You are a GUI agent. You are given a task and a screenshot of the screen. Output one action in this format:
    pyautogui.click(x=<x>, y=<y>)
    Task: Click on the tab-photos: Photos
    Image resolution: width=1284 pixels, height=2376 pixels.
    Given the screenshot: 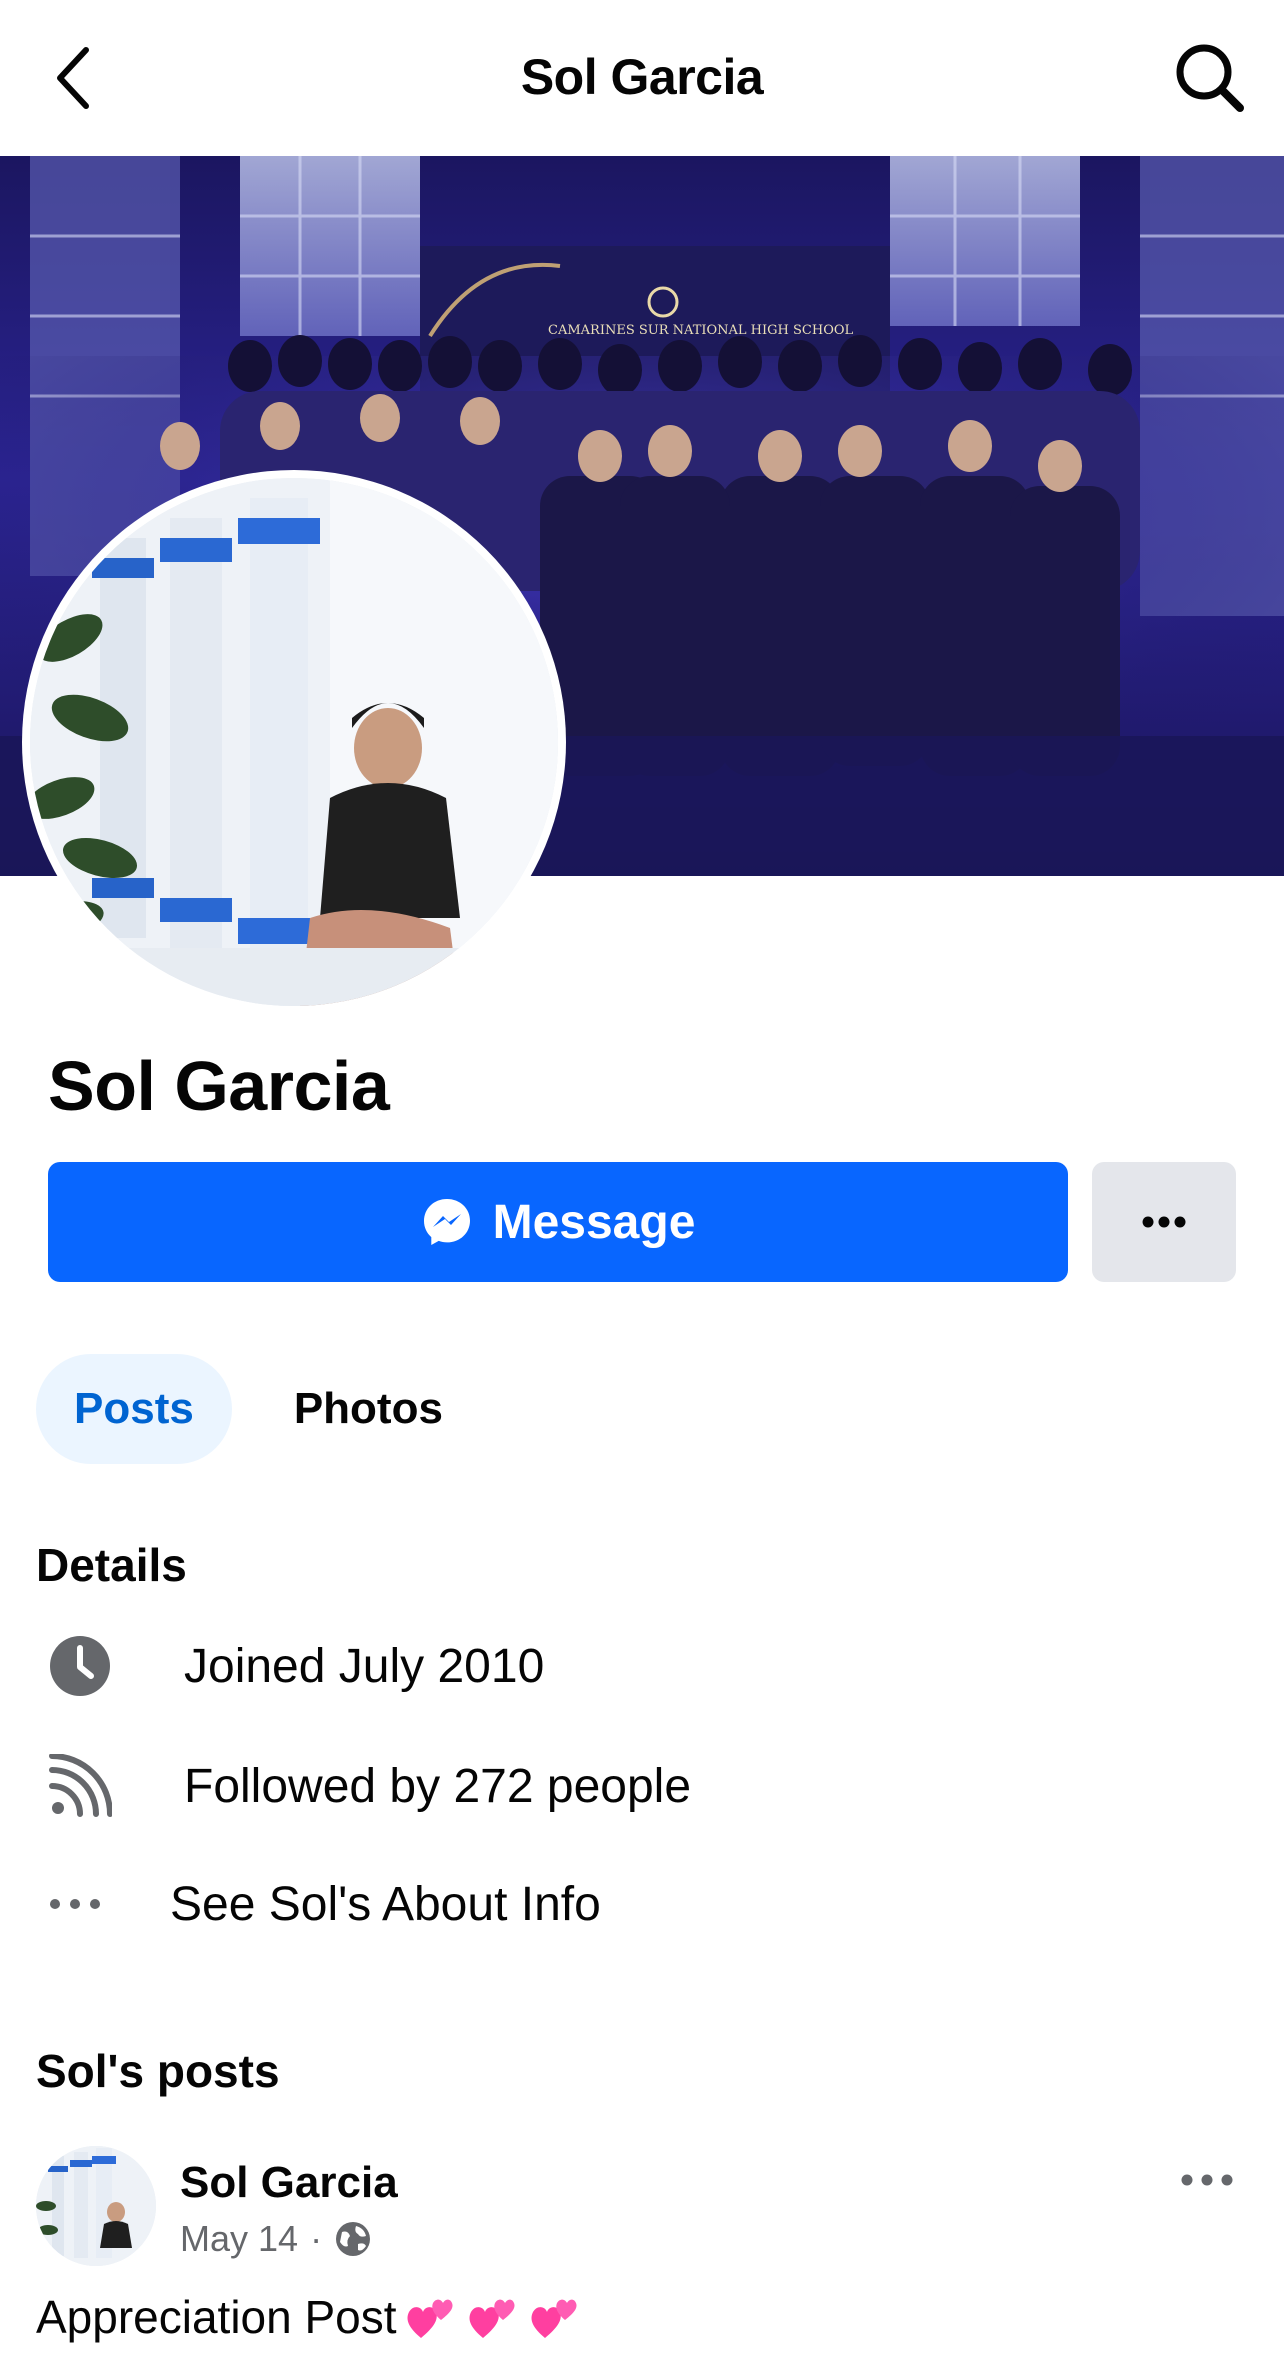 What is the action you would take?
    pyautogui.click(x=368, y=1409)
    